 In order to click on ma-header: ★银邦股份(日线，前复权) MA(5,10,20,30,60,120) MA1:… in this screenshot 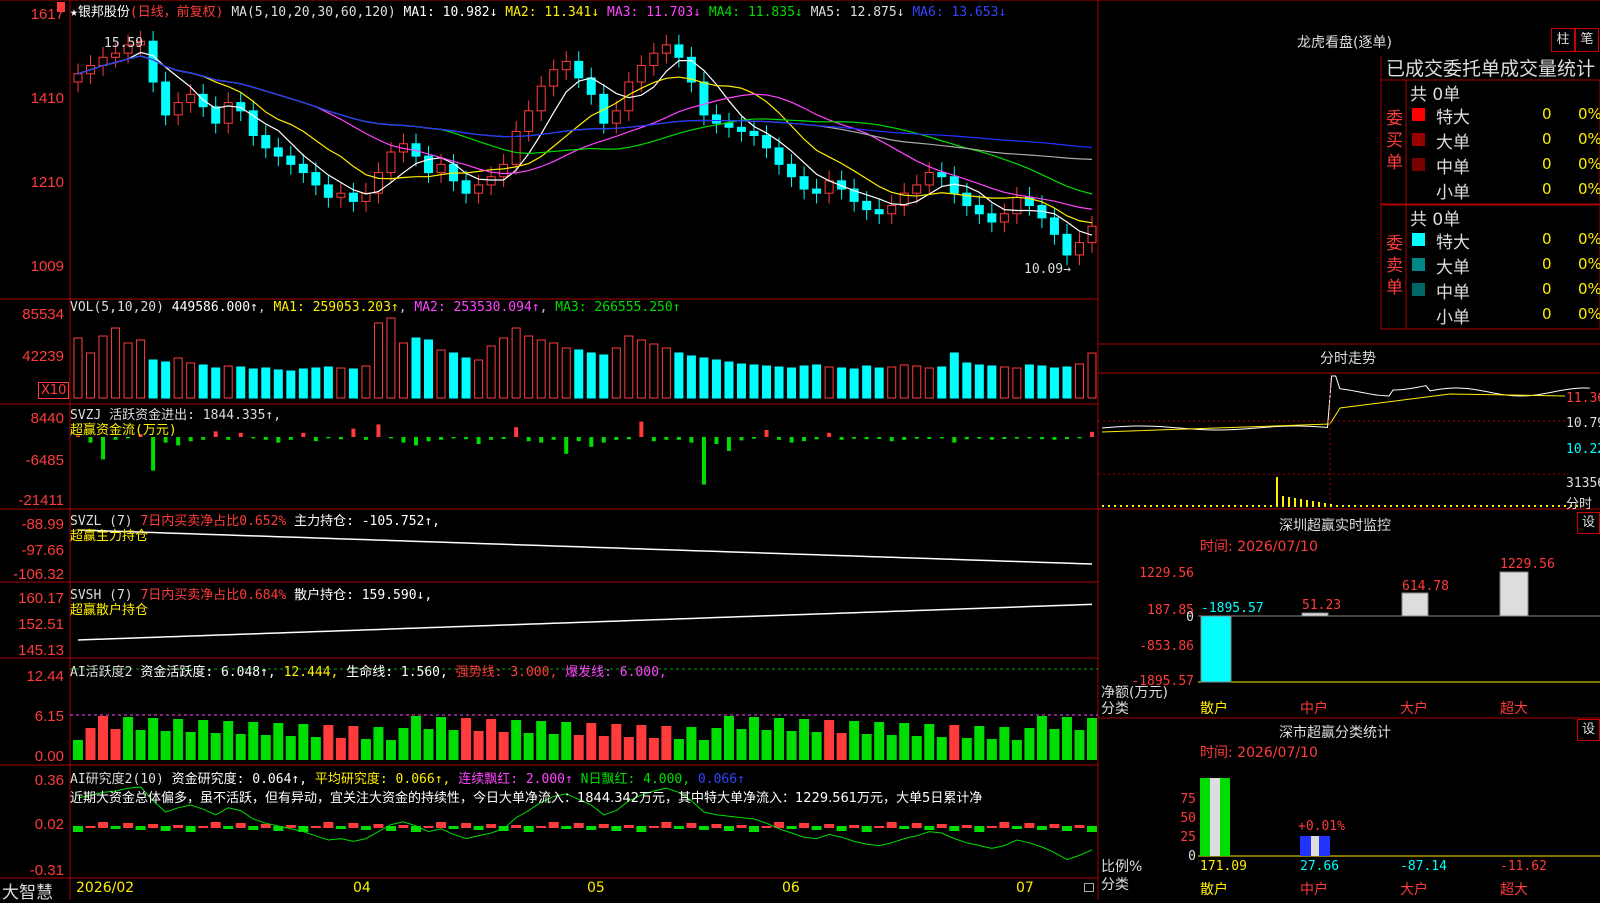, I will do `click(538, 10)`.